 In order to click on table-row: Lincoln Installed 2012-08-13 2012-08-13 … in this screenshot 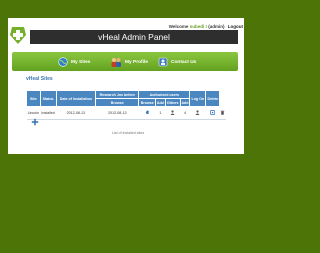, I will do `click(126, 113)`.